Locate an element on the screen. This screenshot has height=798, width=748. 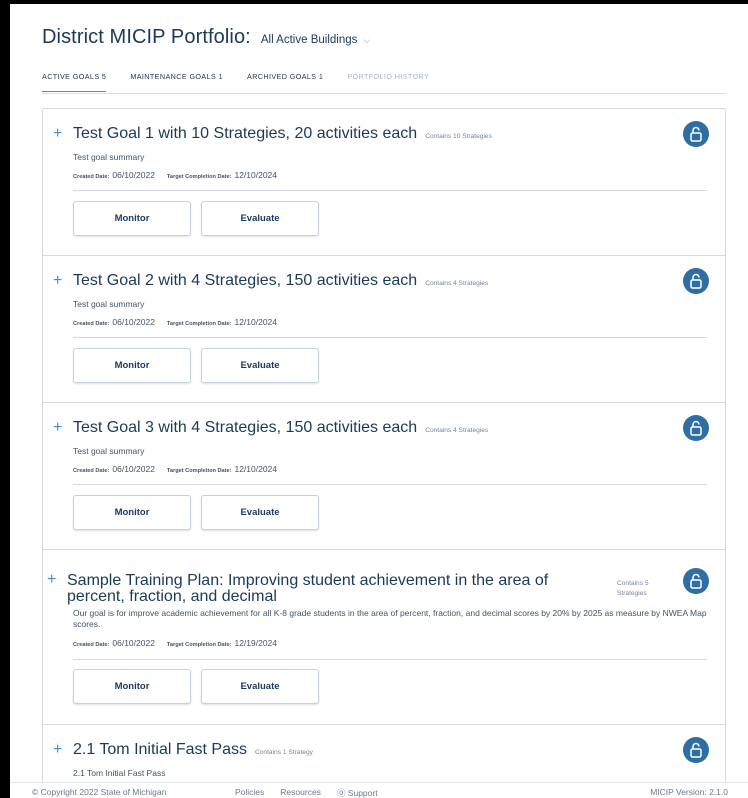
tab-divider is located at coordinates (384, 93).